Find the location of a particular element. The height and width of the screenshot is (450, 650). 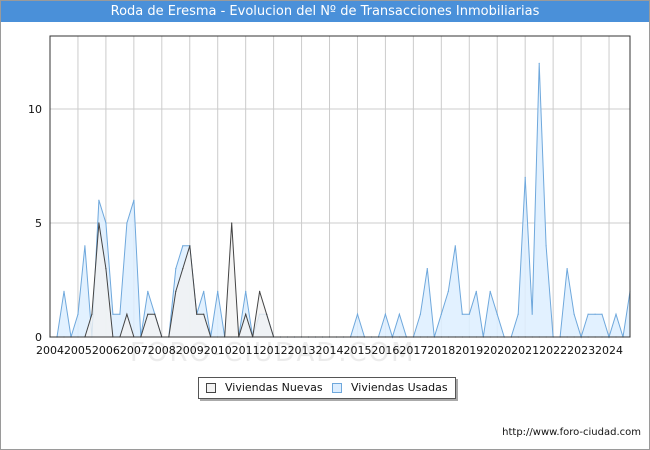

source-link: http://www.foro-ciudad.com is located at coordinates (571, 432).